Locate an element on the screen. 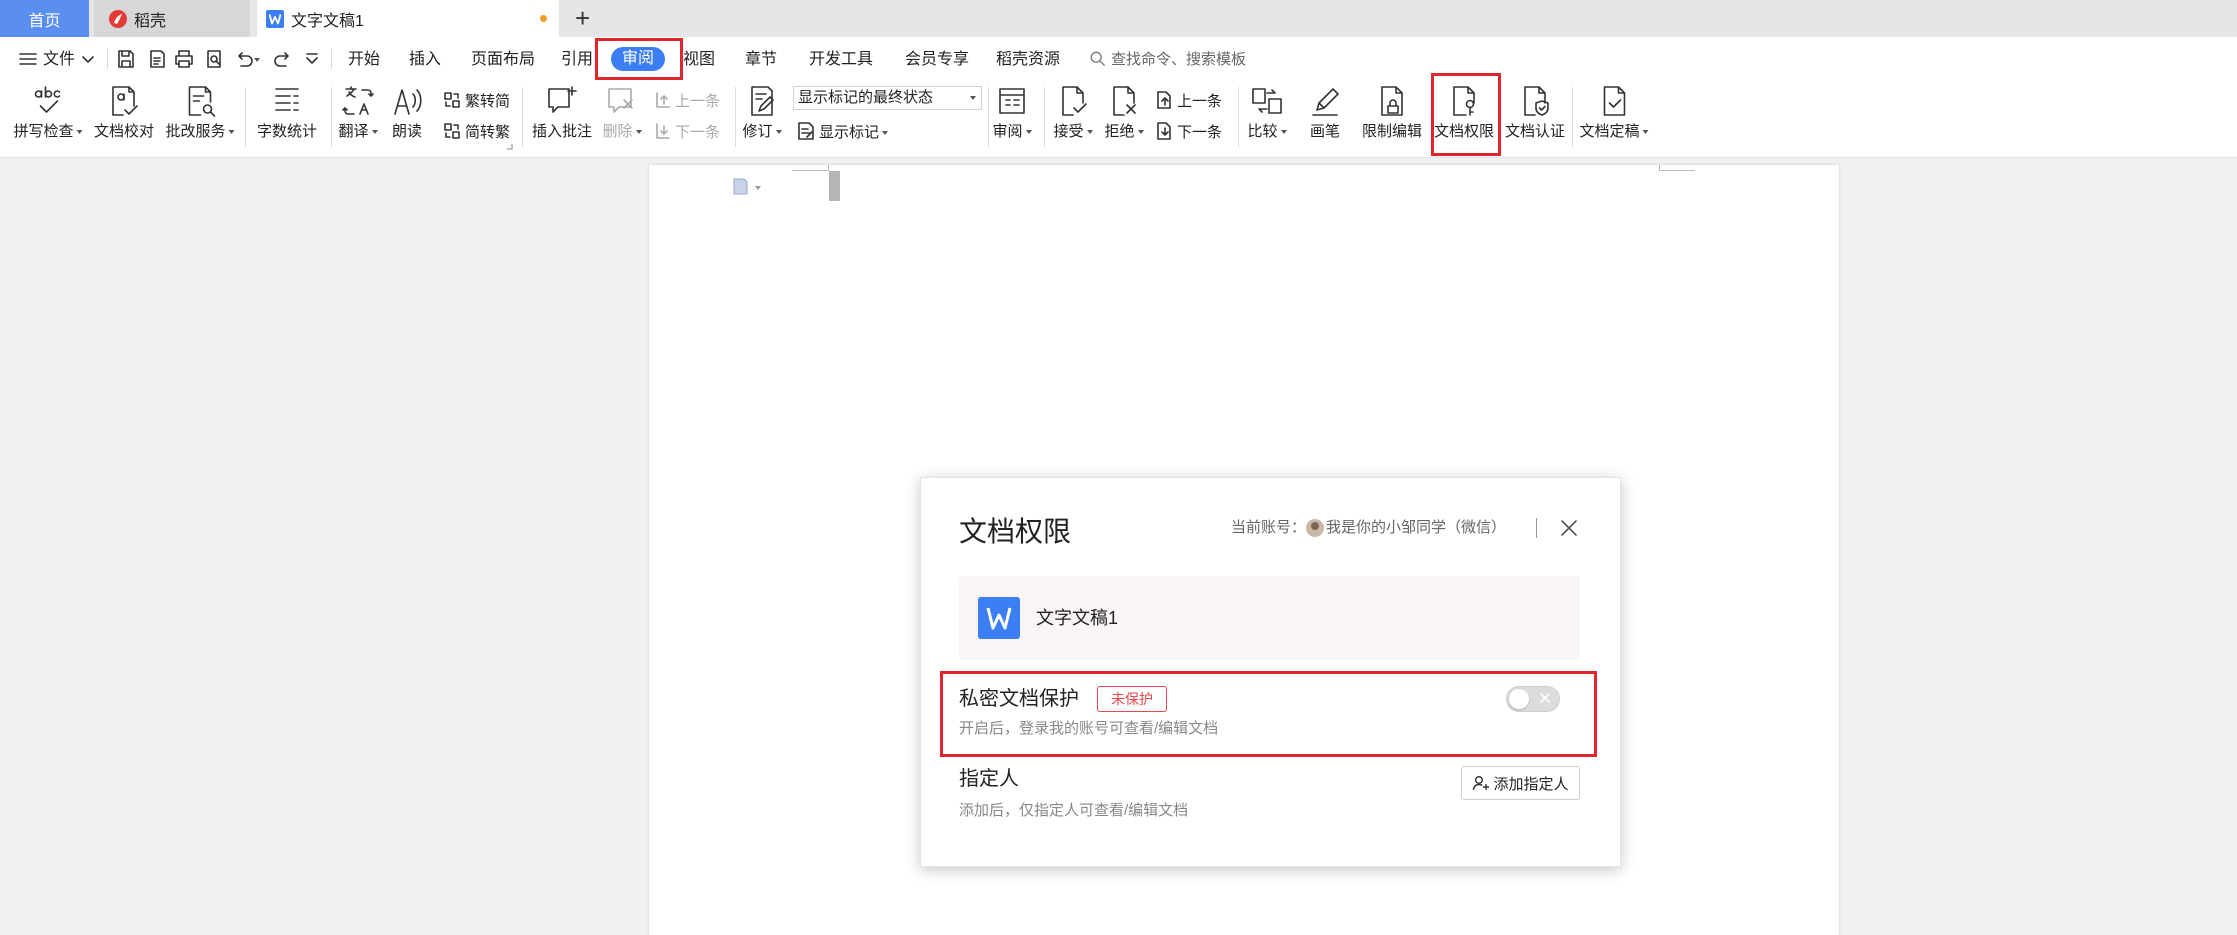  trad-to-simp-label: 繁转简 is located at coordinates (488, 101).